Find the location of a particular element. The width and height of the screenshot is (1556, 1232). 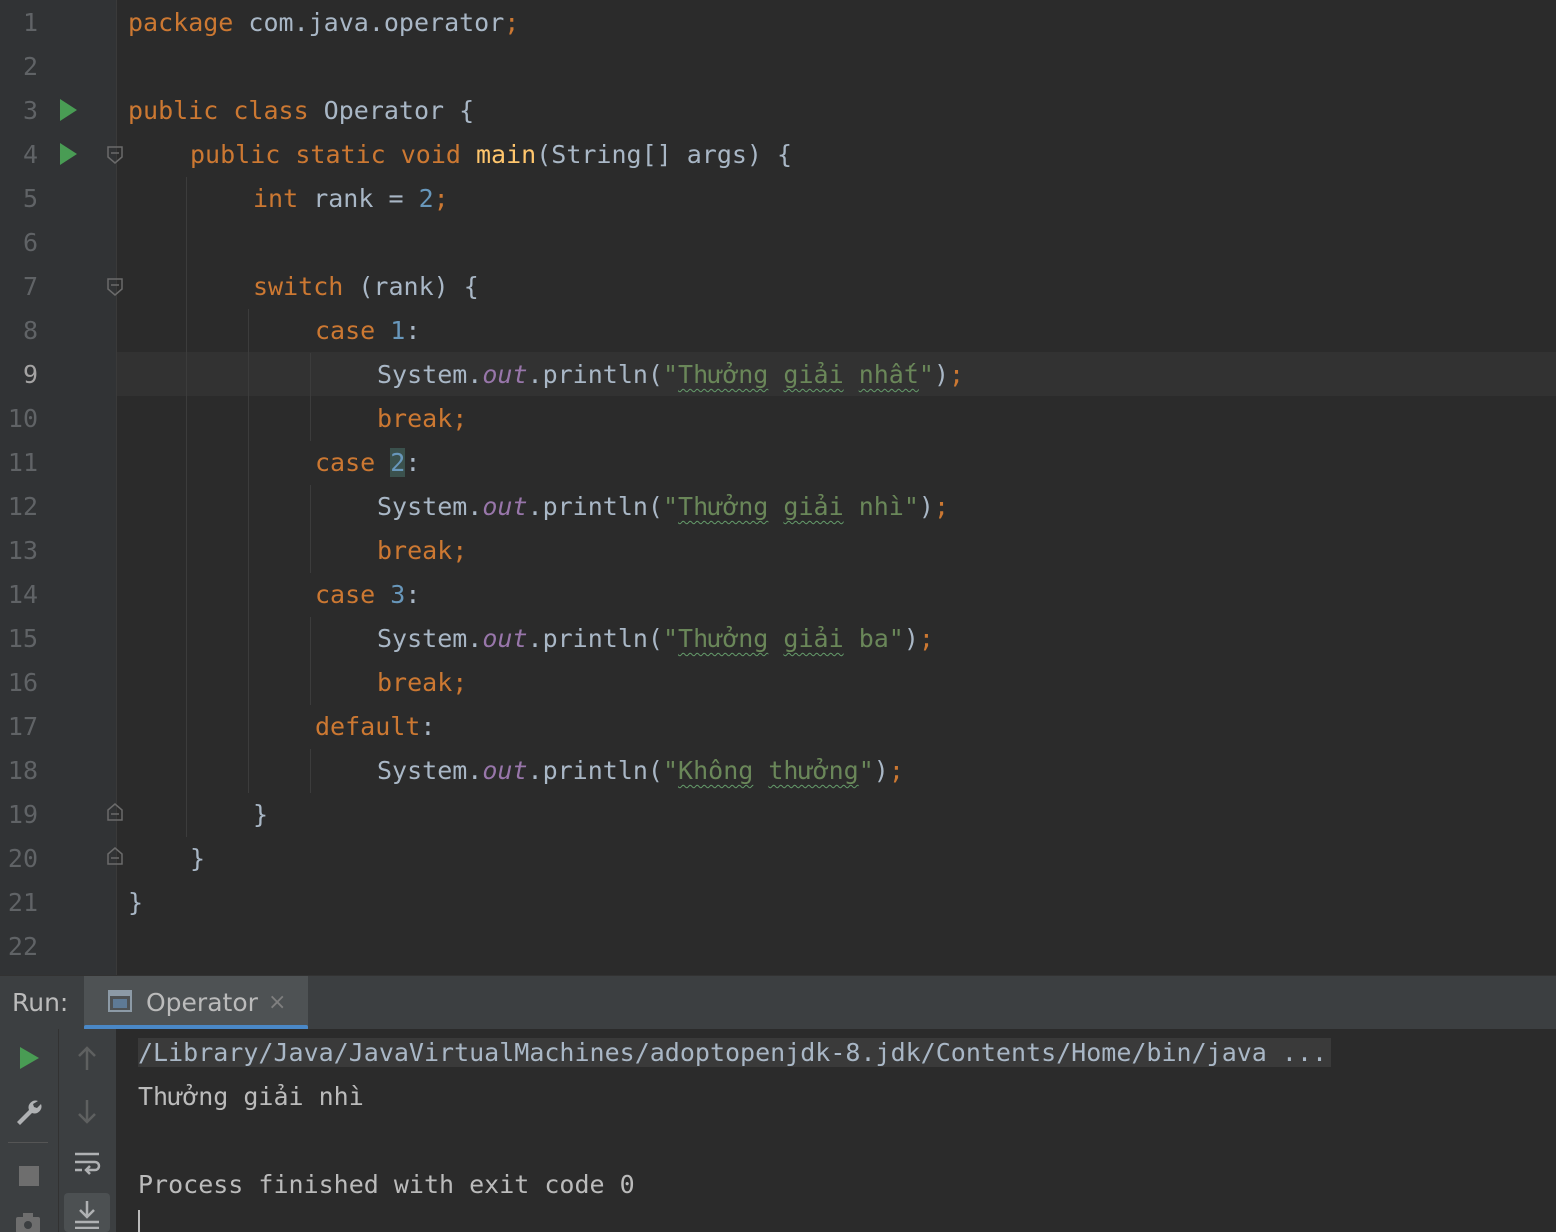

line-number: 14 is located at coordinates (19, 595).